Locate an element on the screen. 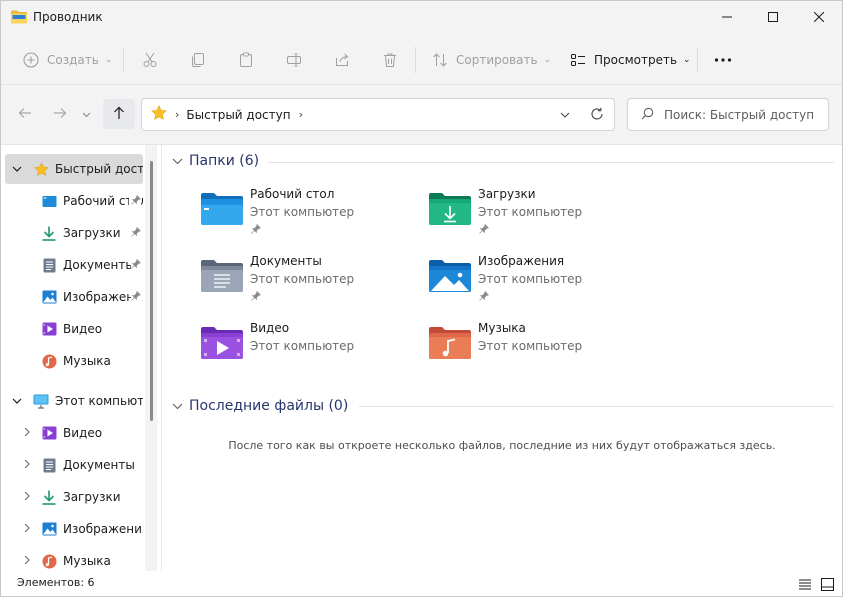  sidebar-item-downloads: Загрузки is located at coordinates (74, 233).